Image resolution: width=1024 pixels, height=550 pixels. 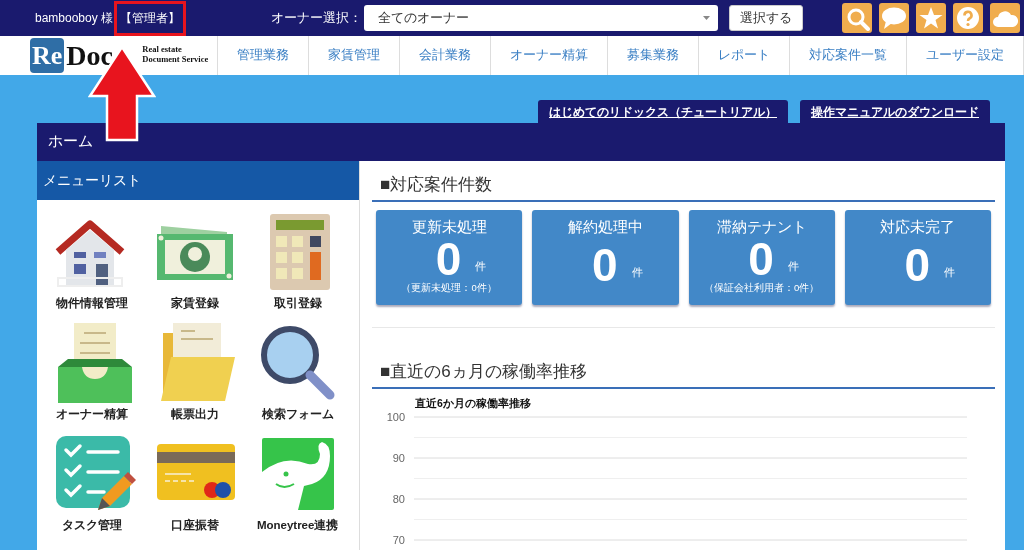 What do you see at coordinates (74, 18) in the screenshot?
I see `user-name: bambooboy 様` at bounding box center [74, 18].